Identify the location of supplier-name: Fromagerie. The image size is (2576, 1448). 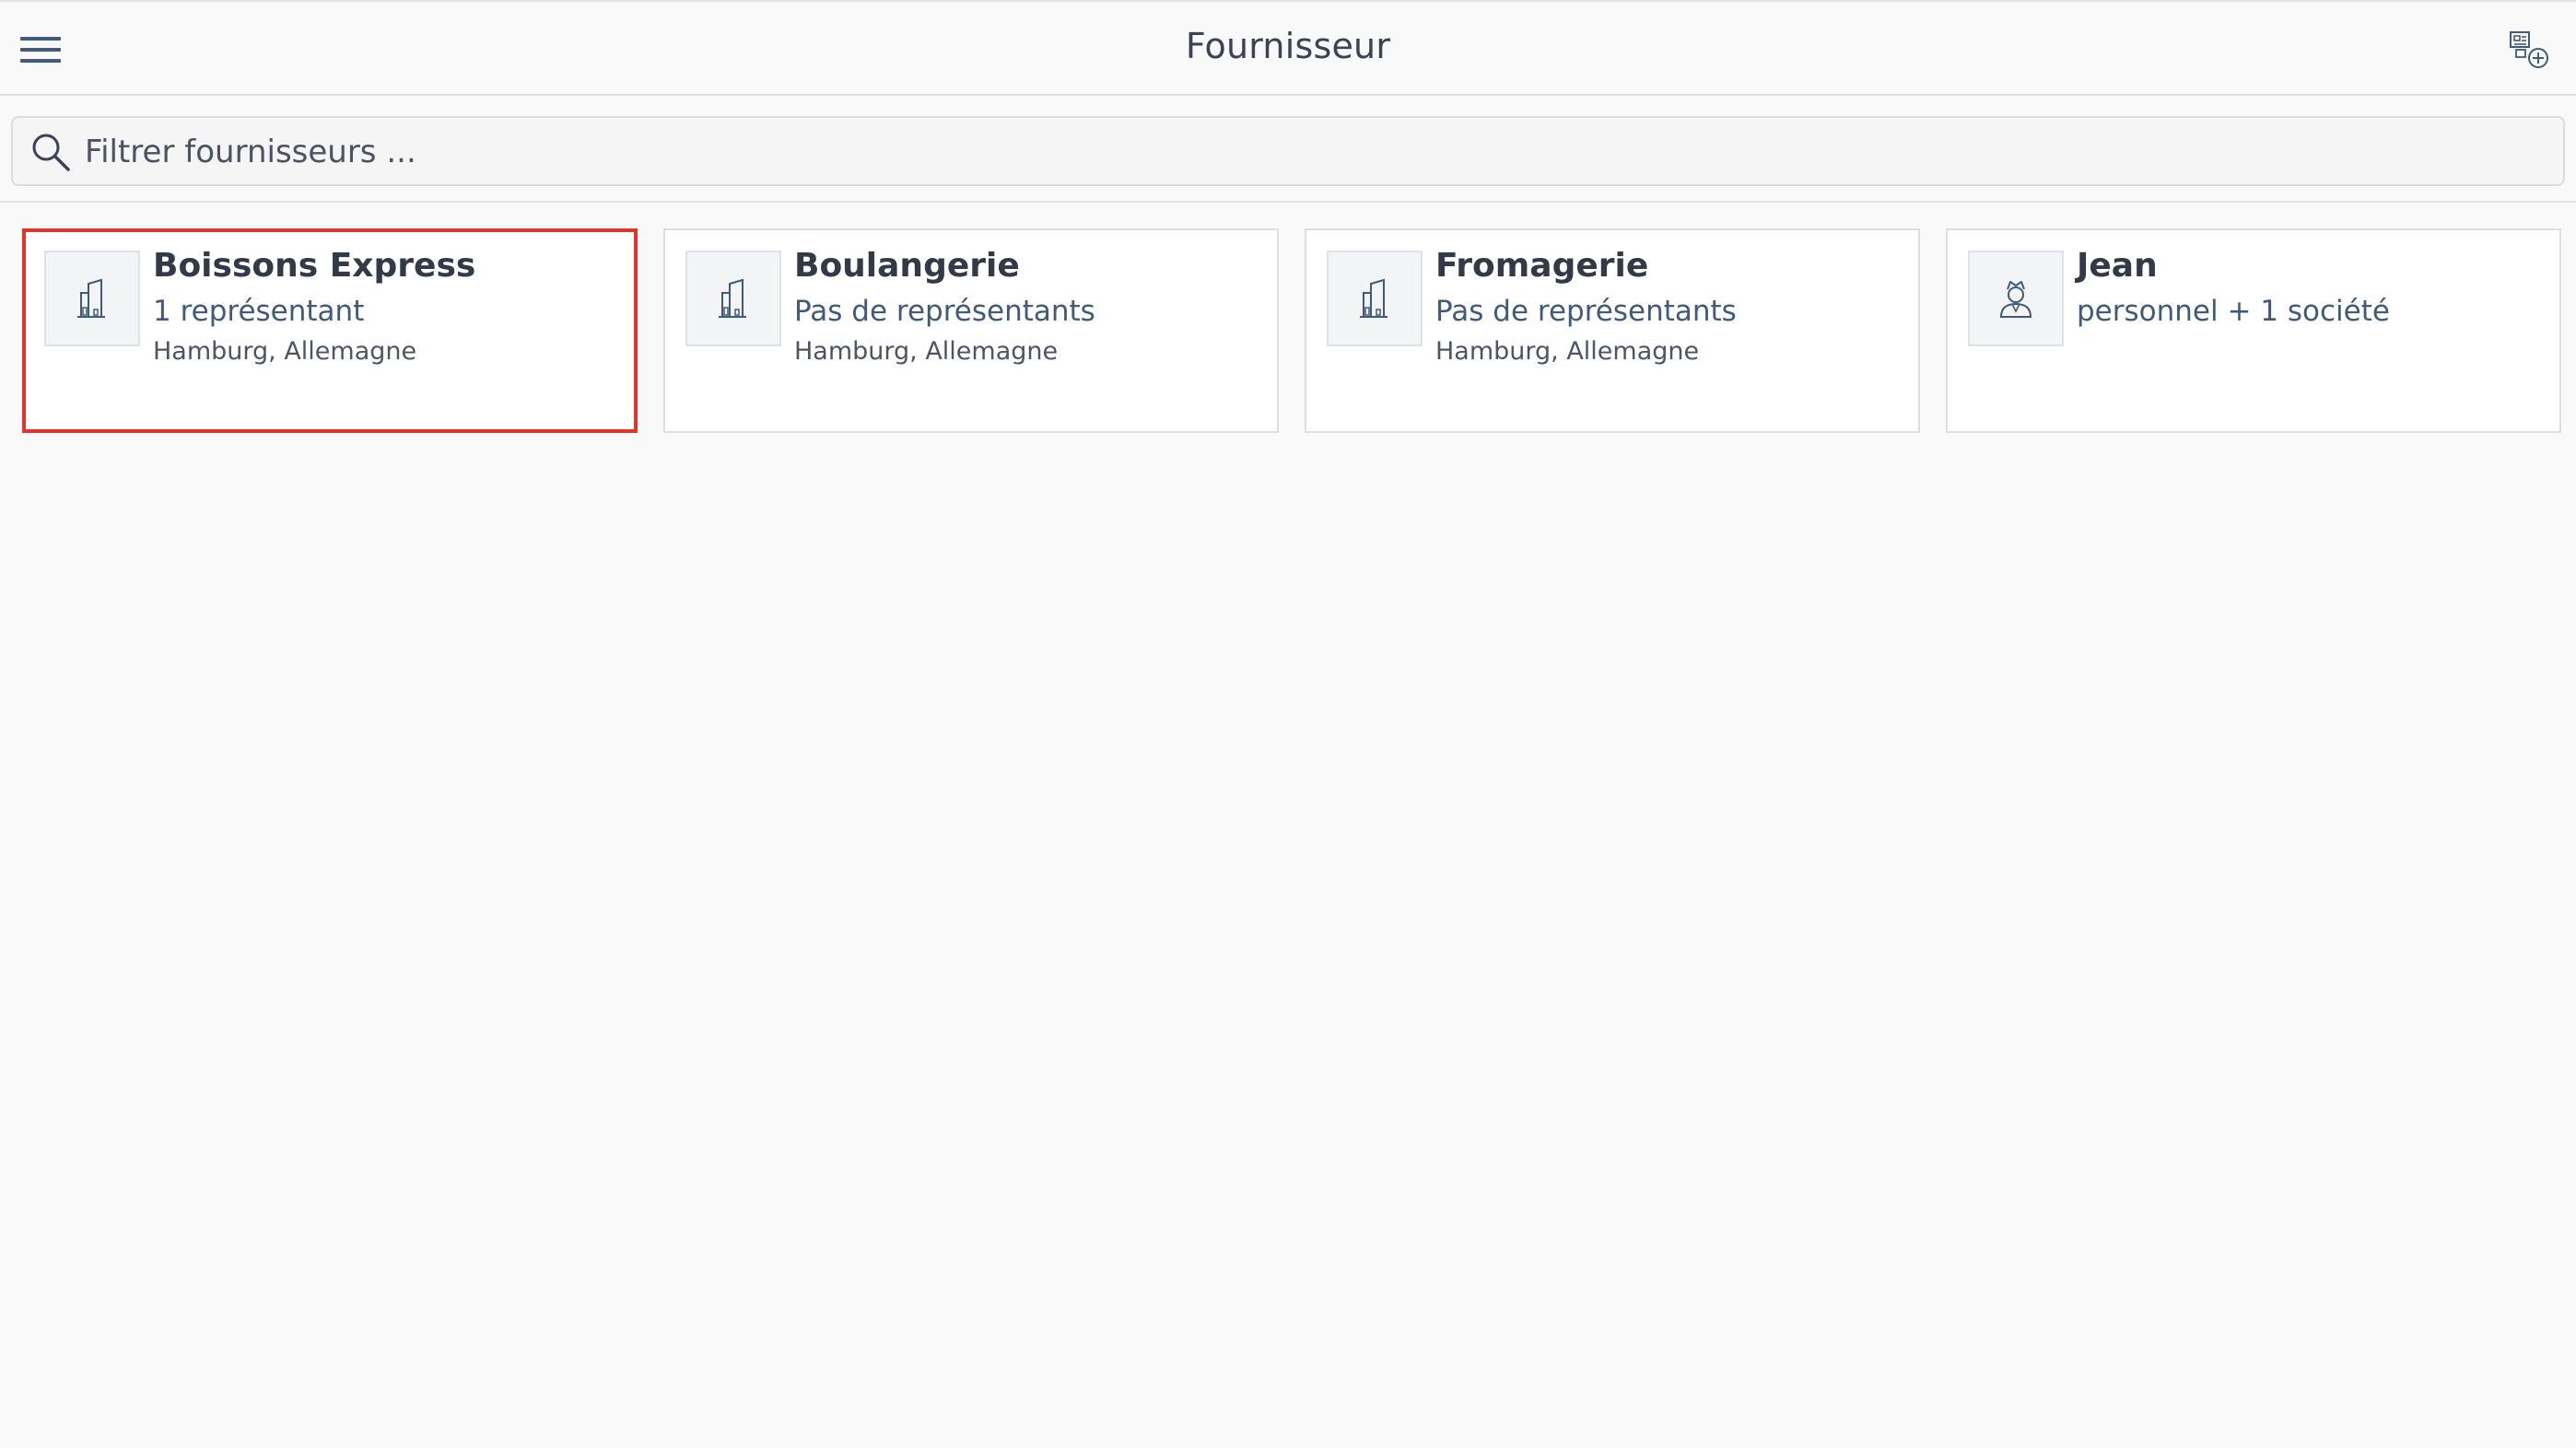
(1542, 266).